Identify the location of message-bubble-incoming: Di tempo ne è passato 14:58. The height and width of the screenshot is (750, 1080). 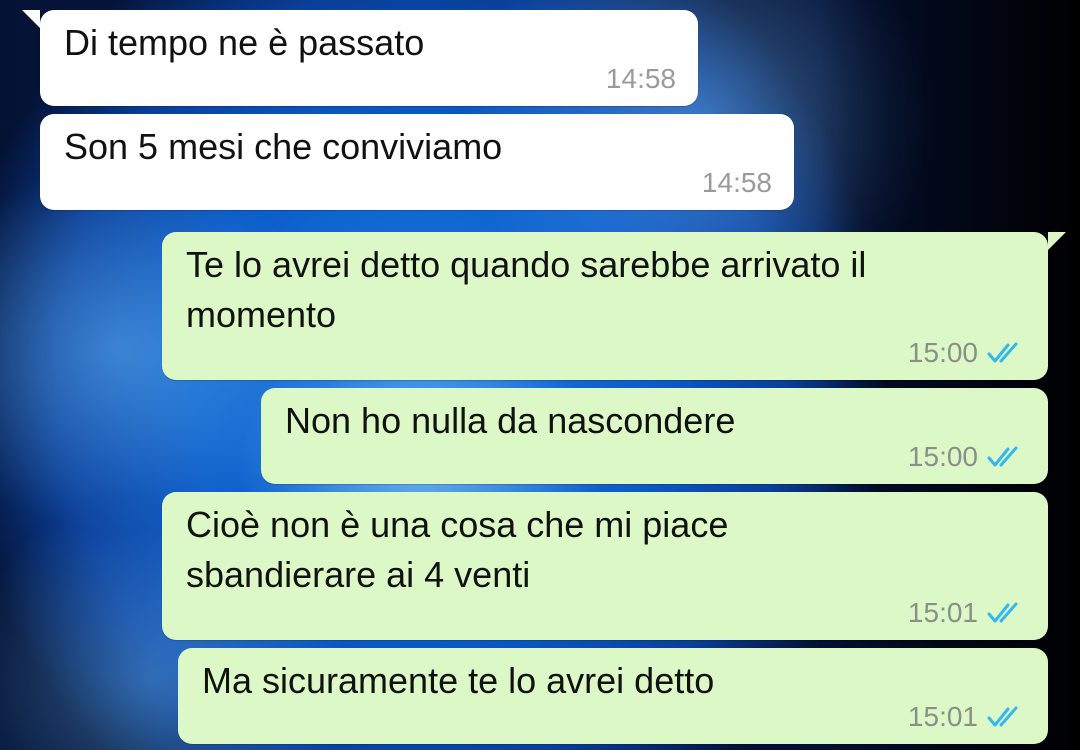
(360, 58).